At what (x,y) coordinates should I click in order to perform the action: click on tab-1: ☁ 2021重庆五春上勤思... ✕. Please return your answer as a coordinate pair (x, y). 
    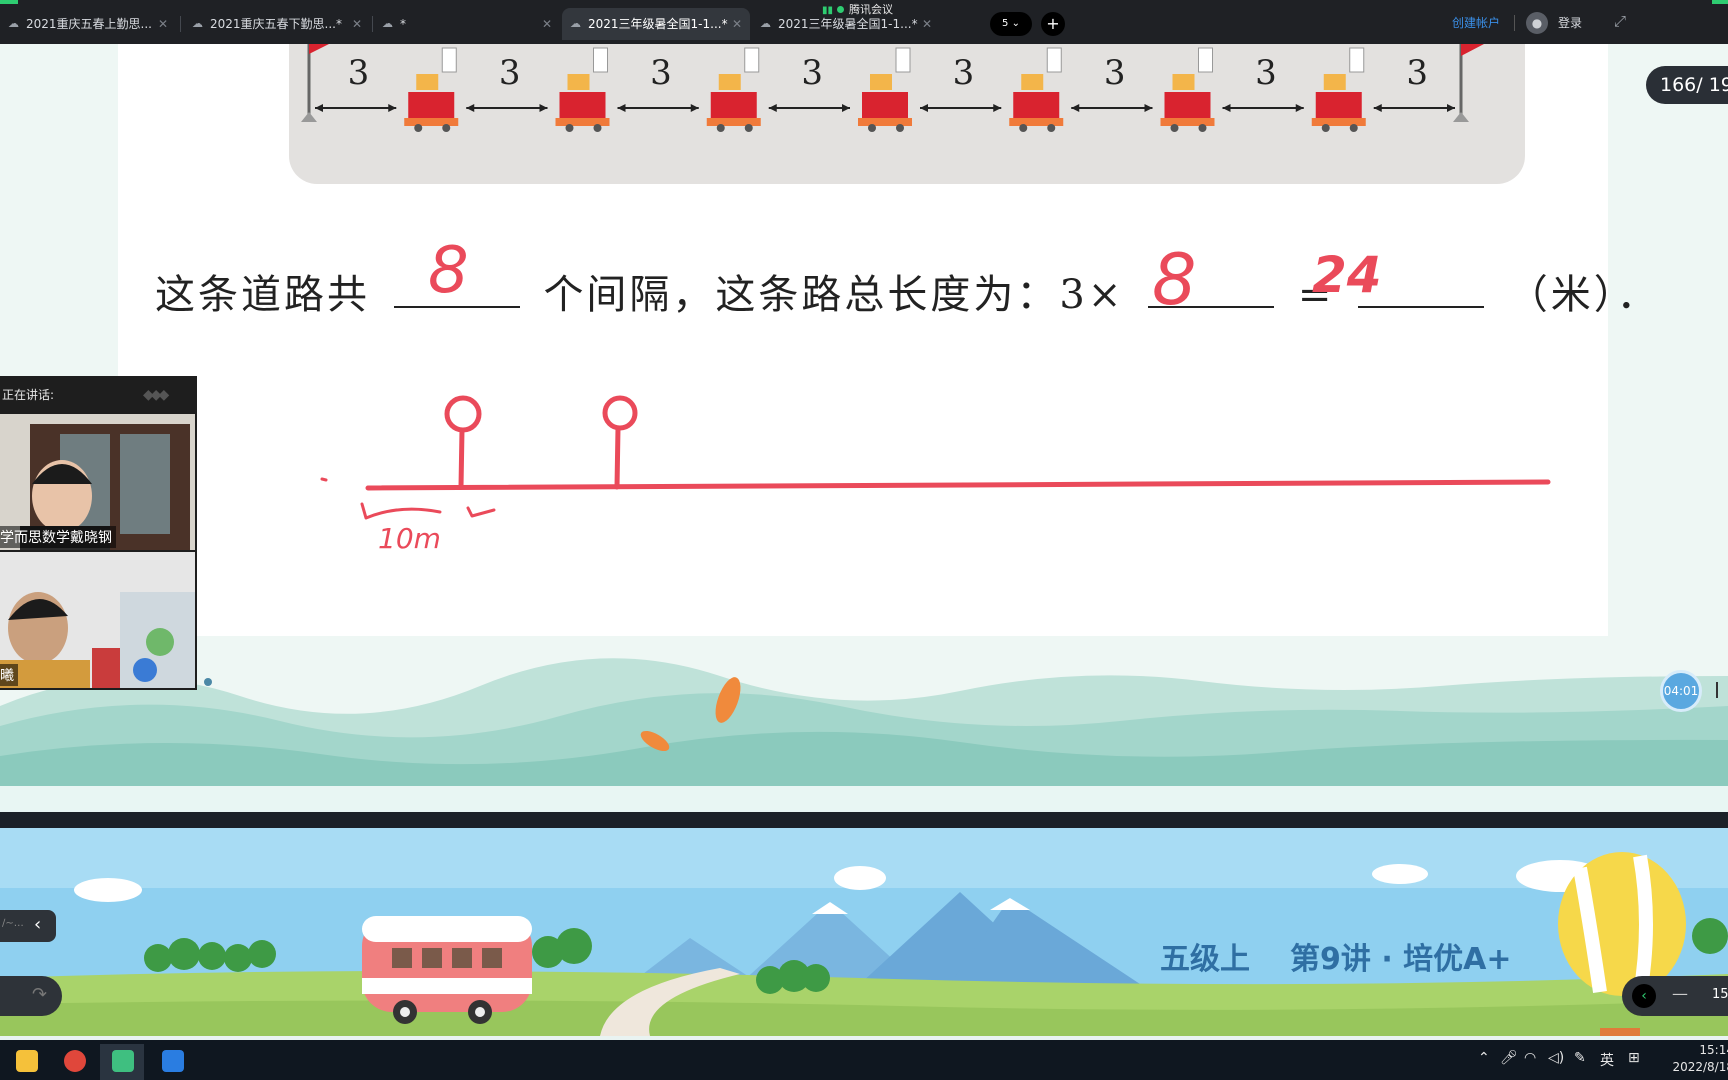
    Looking at the image, I should click on (88, 24).